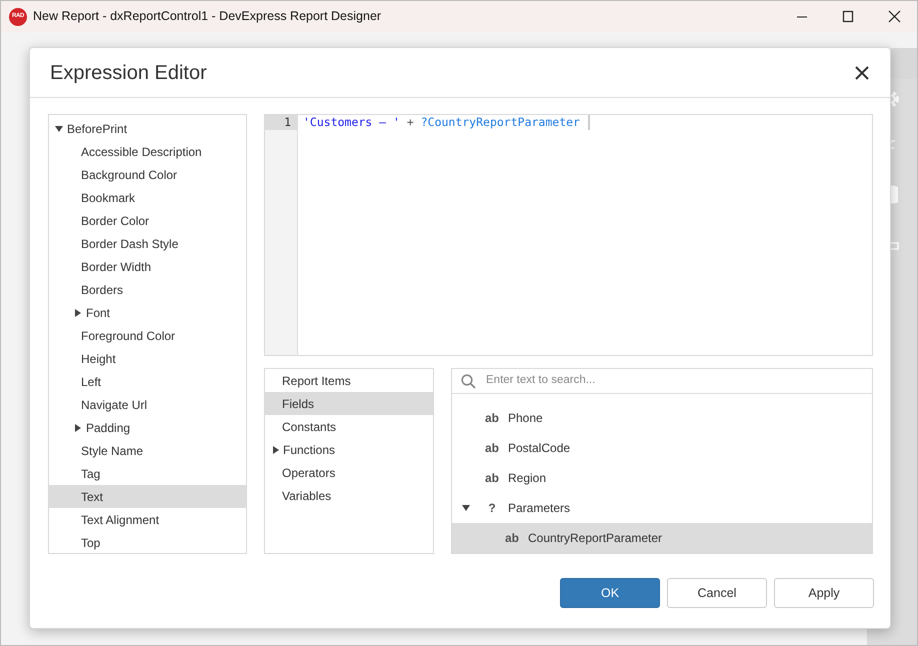 This screenshot has height=646, width=918. Describe the element at coordinates (824, 593) in the screenshot. I see `secondary-button: Apply` at that location.